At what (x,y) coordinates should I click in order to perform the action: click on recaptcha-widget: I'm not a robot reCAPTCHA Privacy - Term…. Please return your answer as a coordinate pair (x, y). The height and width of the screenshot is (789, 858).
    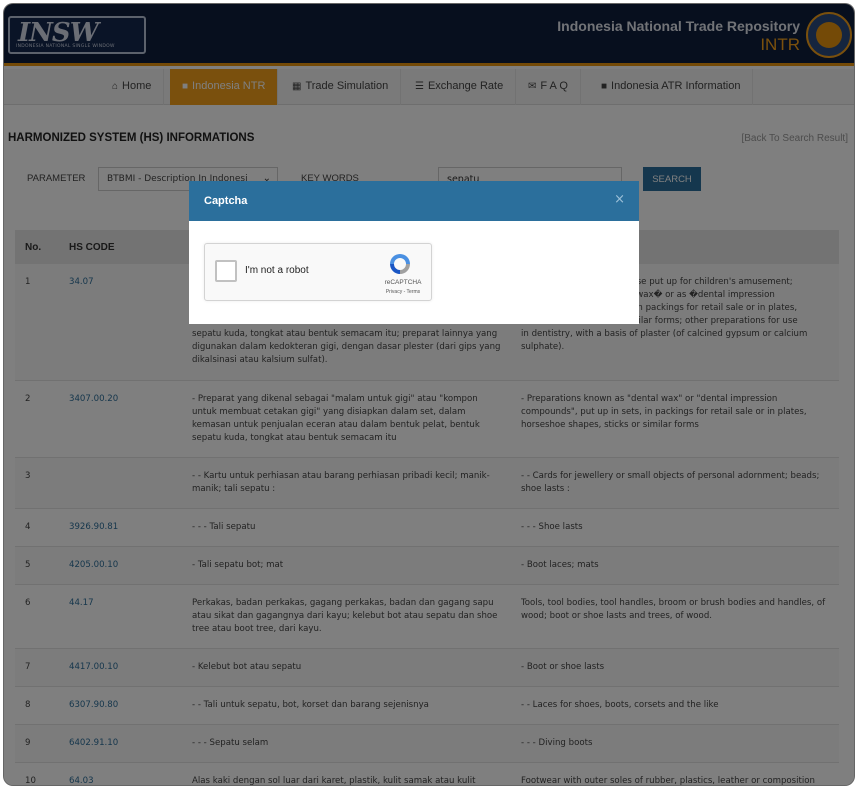
    Looking at the image, I should click on (318, 272).